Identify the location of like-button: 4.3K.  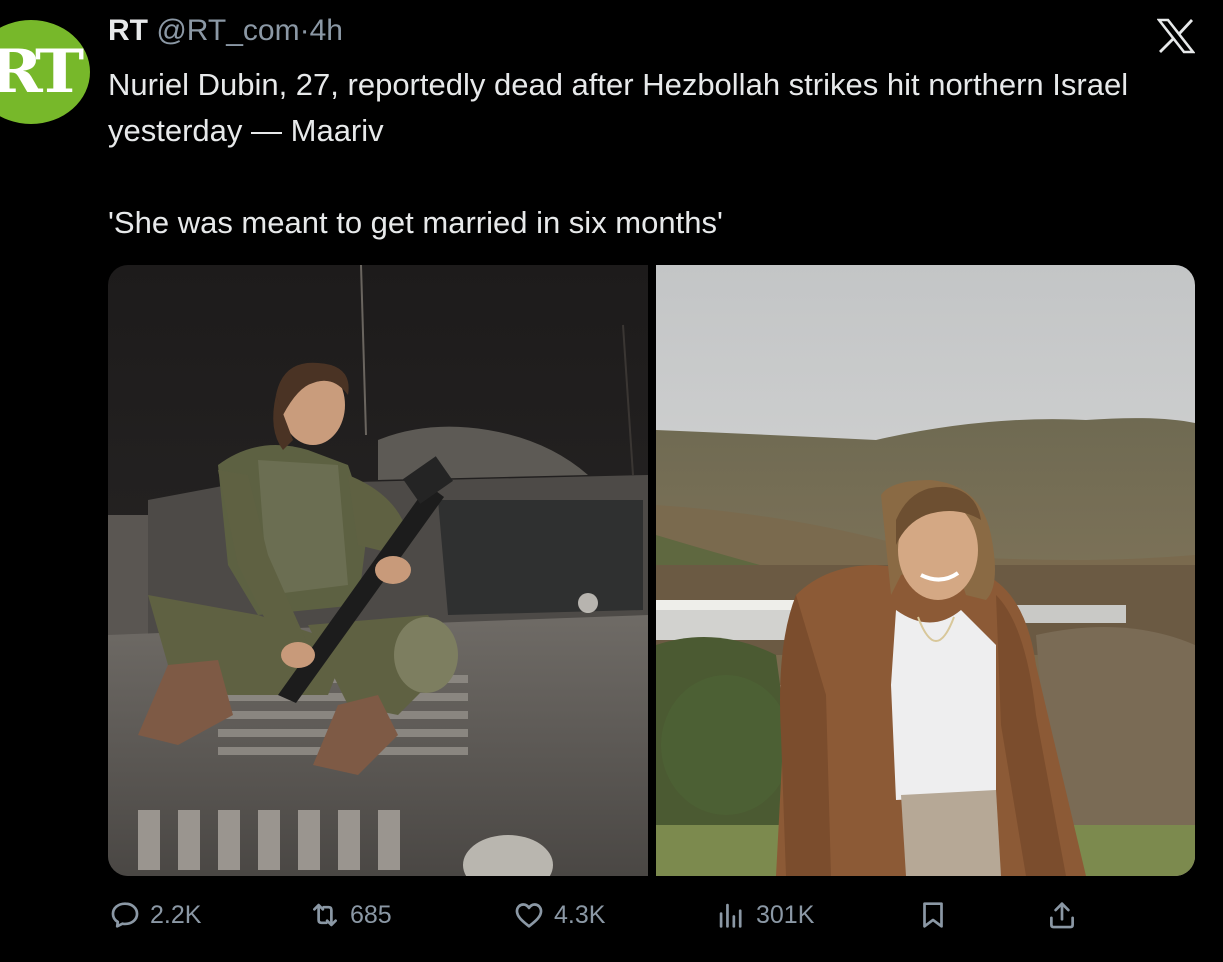
(558, 915).